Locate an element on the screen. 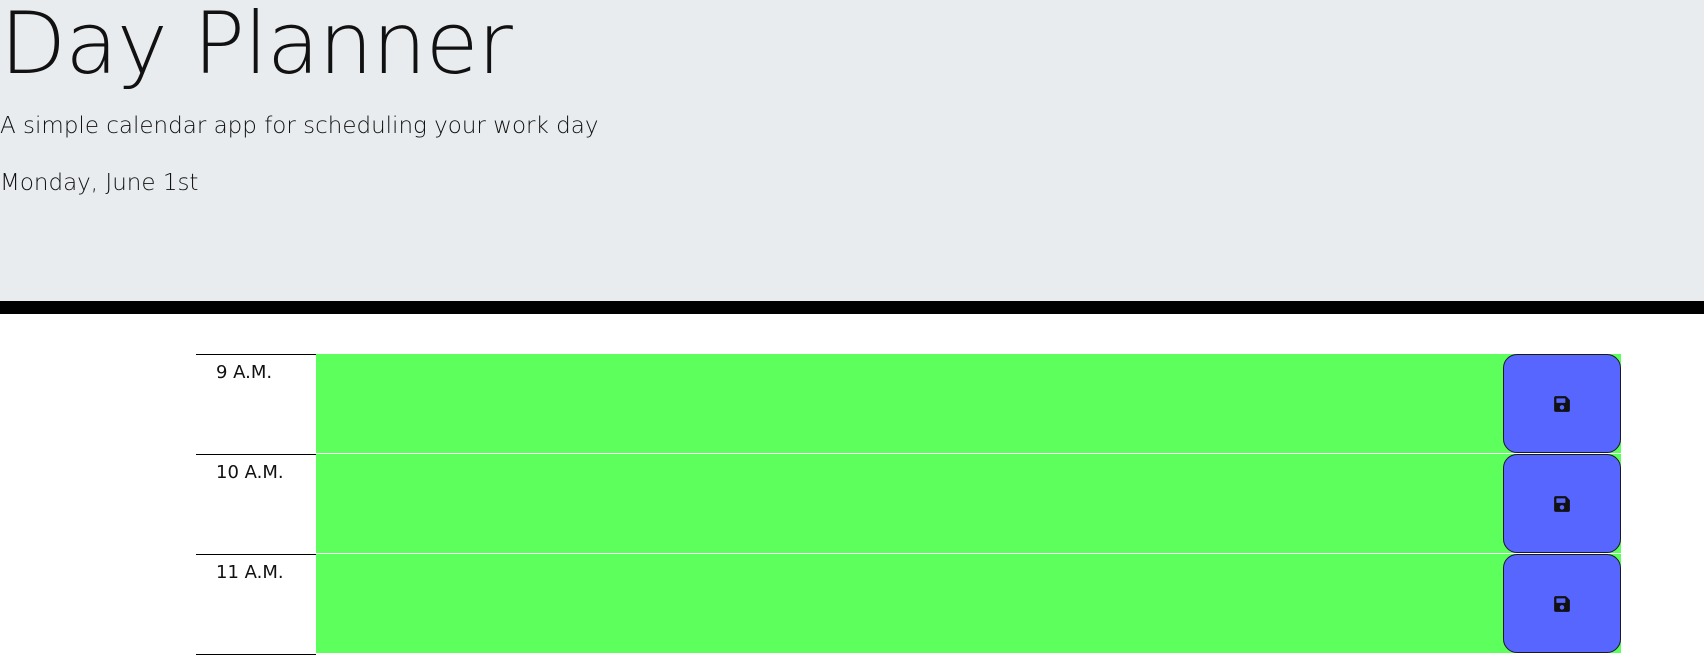 Image resolution: width=1704 pixels, height=656 pixels. hour-label: 9 A.M. is located at coordinates (256, 403).